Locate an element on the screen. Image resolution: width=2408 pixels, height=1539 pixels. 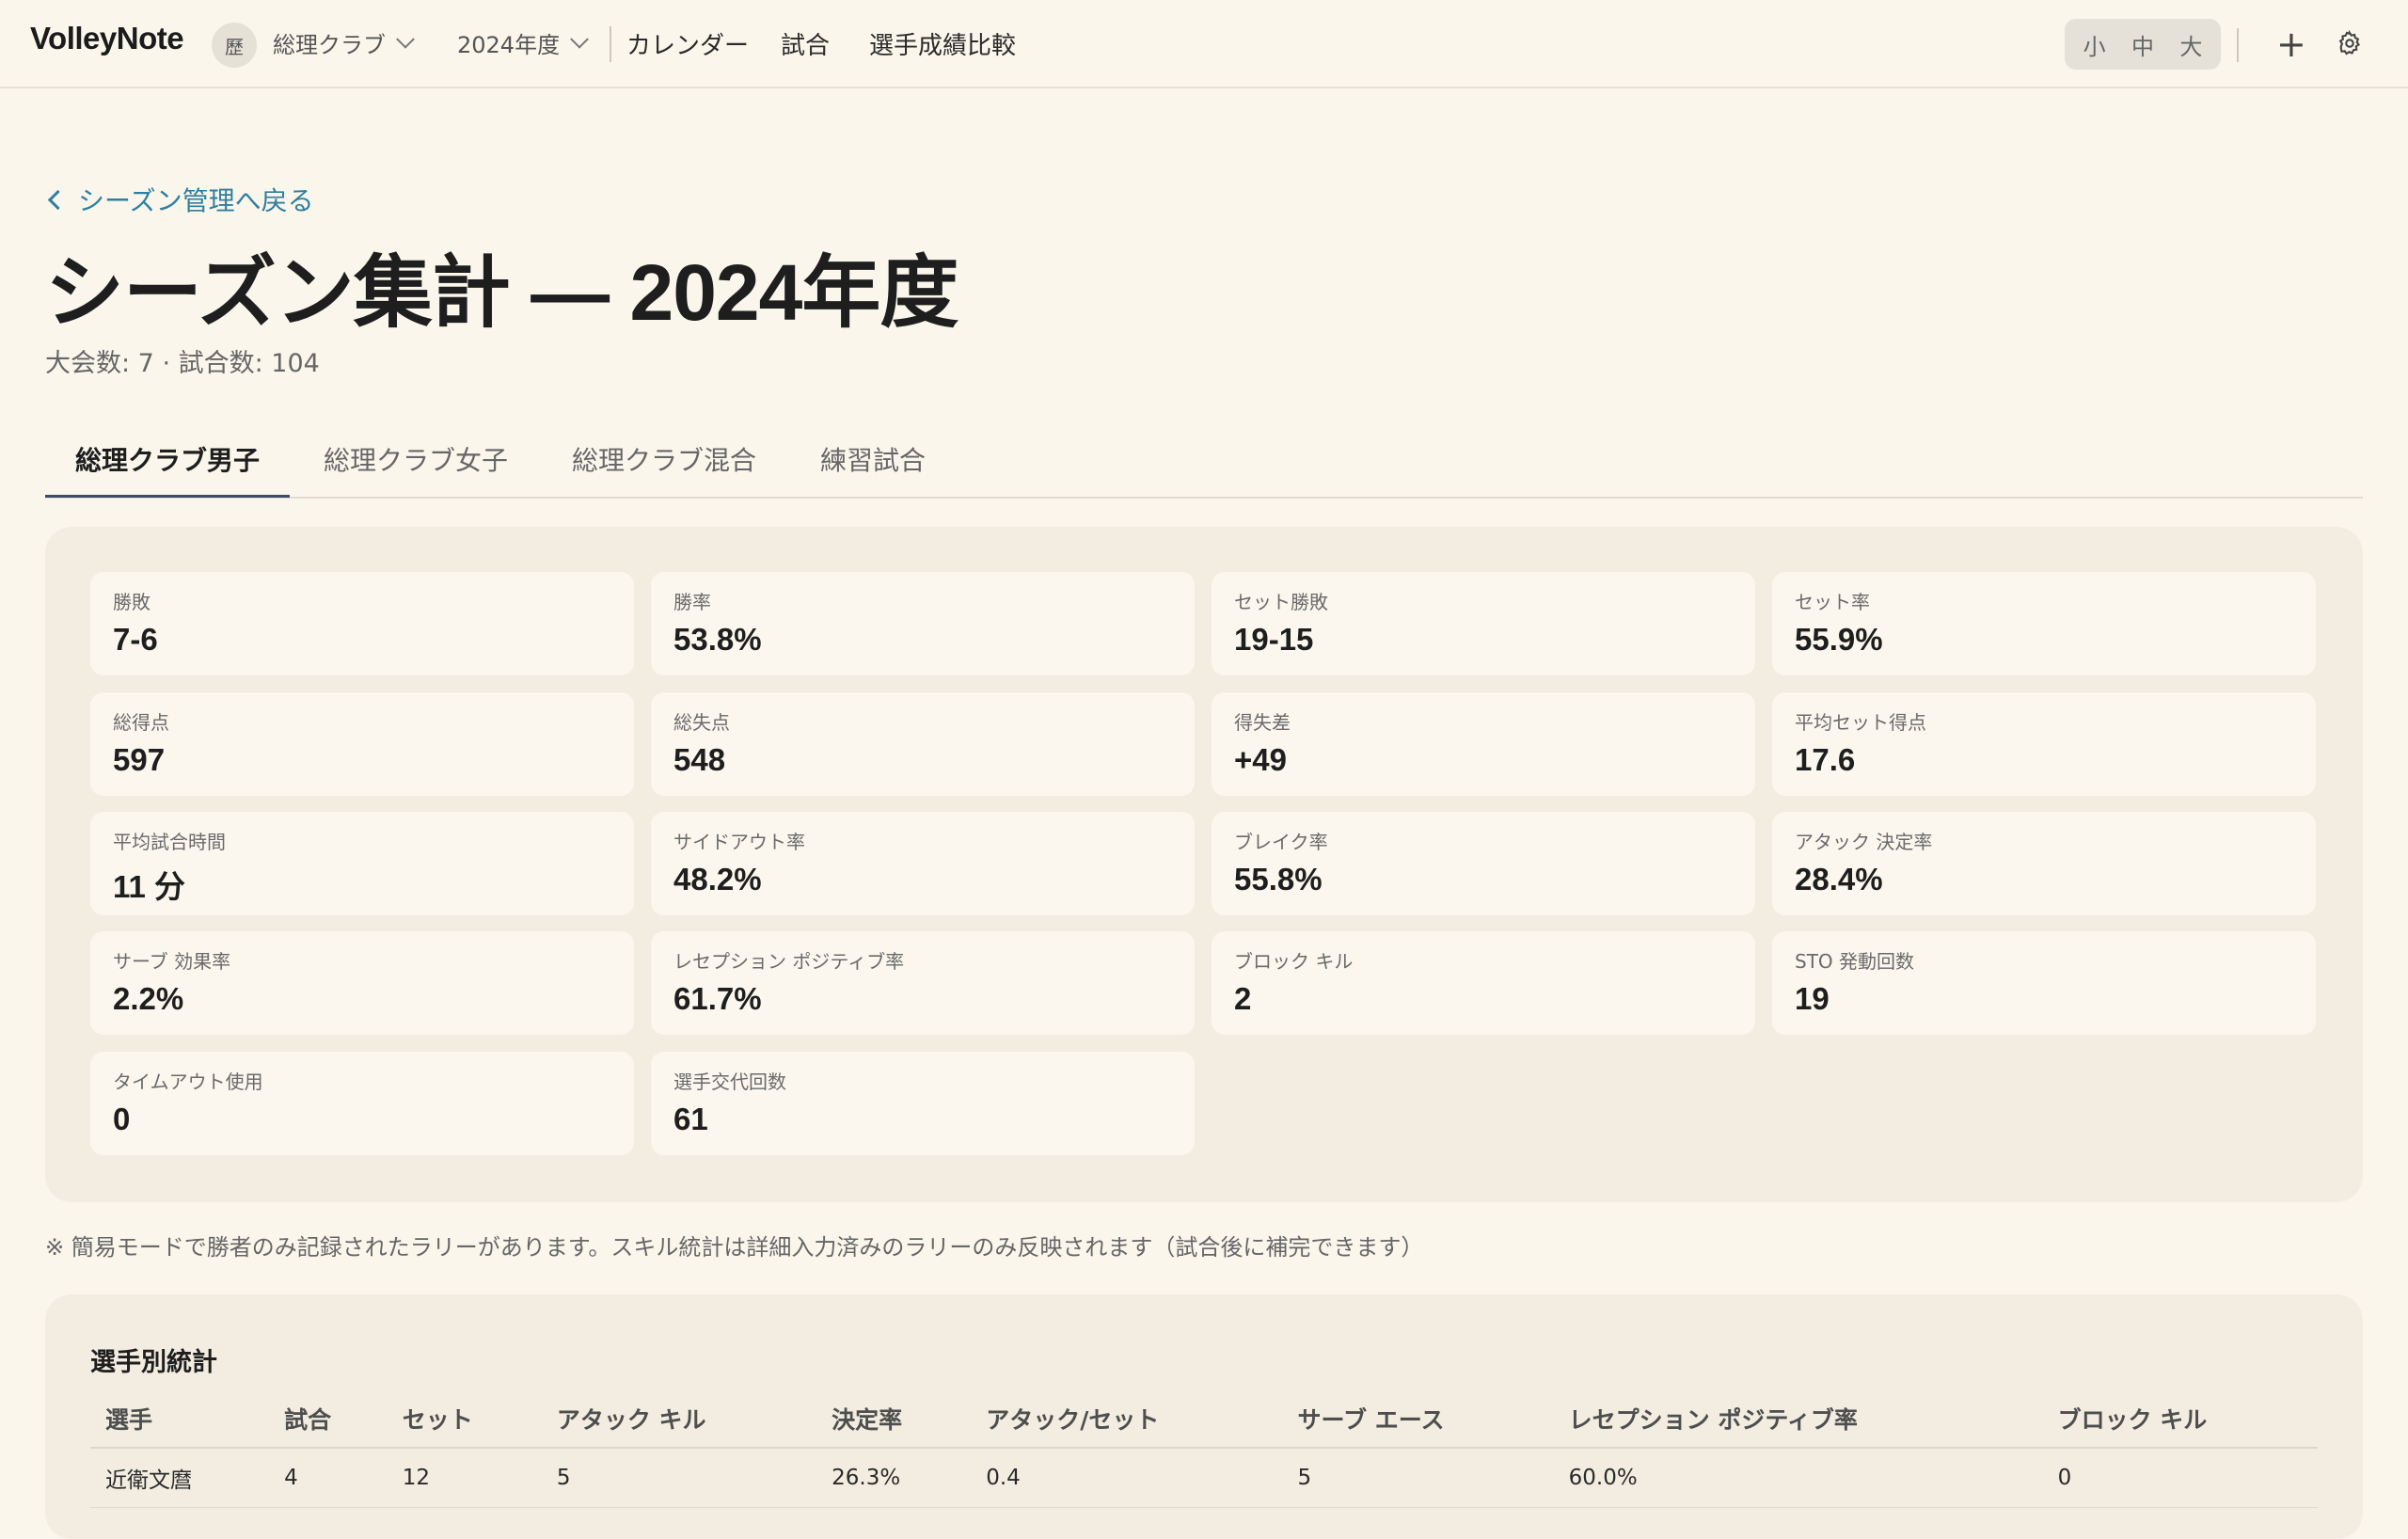
table-cell: 12 is located at coordinates (465, 1478).